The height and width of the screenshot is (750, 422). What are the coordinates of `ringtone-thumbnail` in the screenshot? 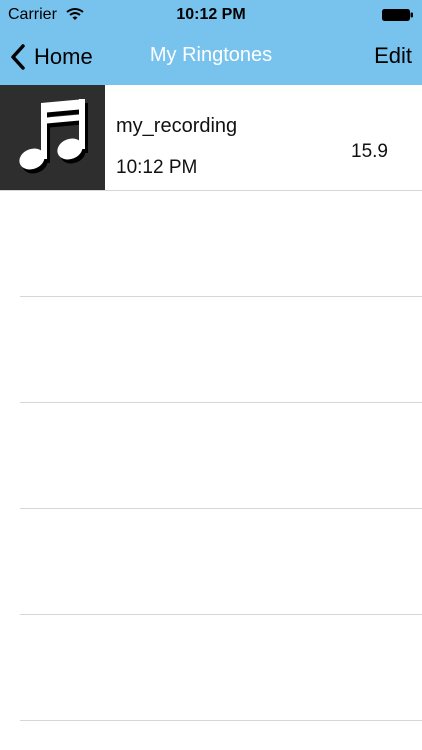 It's located at (52, 137).